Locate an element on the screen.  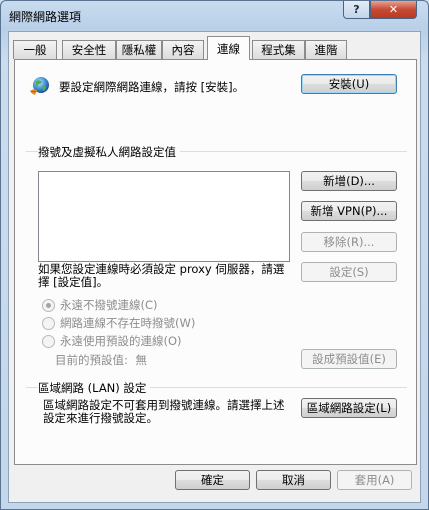
tab-advanced: 進階 is located at coordinates (326, 49).